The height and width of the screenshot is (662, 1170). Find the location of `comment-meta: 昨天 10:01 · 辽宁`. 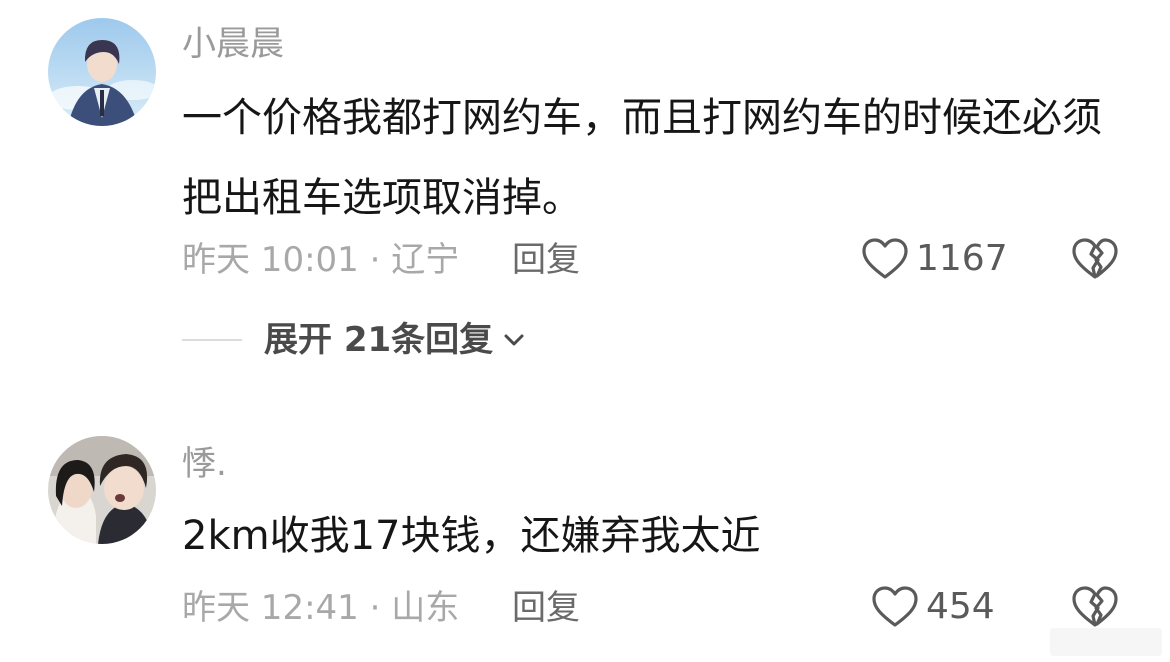

comment-meta: 昨天 10:01 · 辽宁 is located at coordinates (321, 260).